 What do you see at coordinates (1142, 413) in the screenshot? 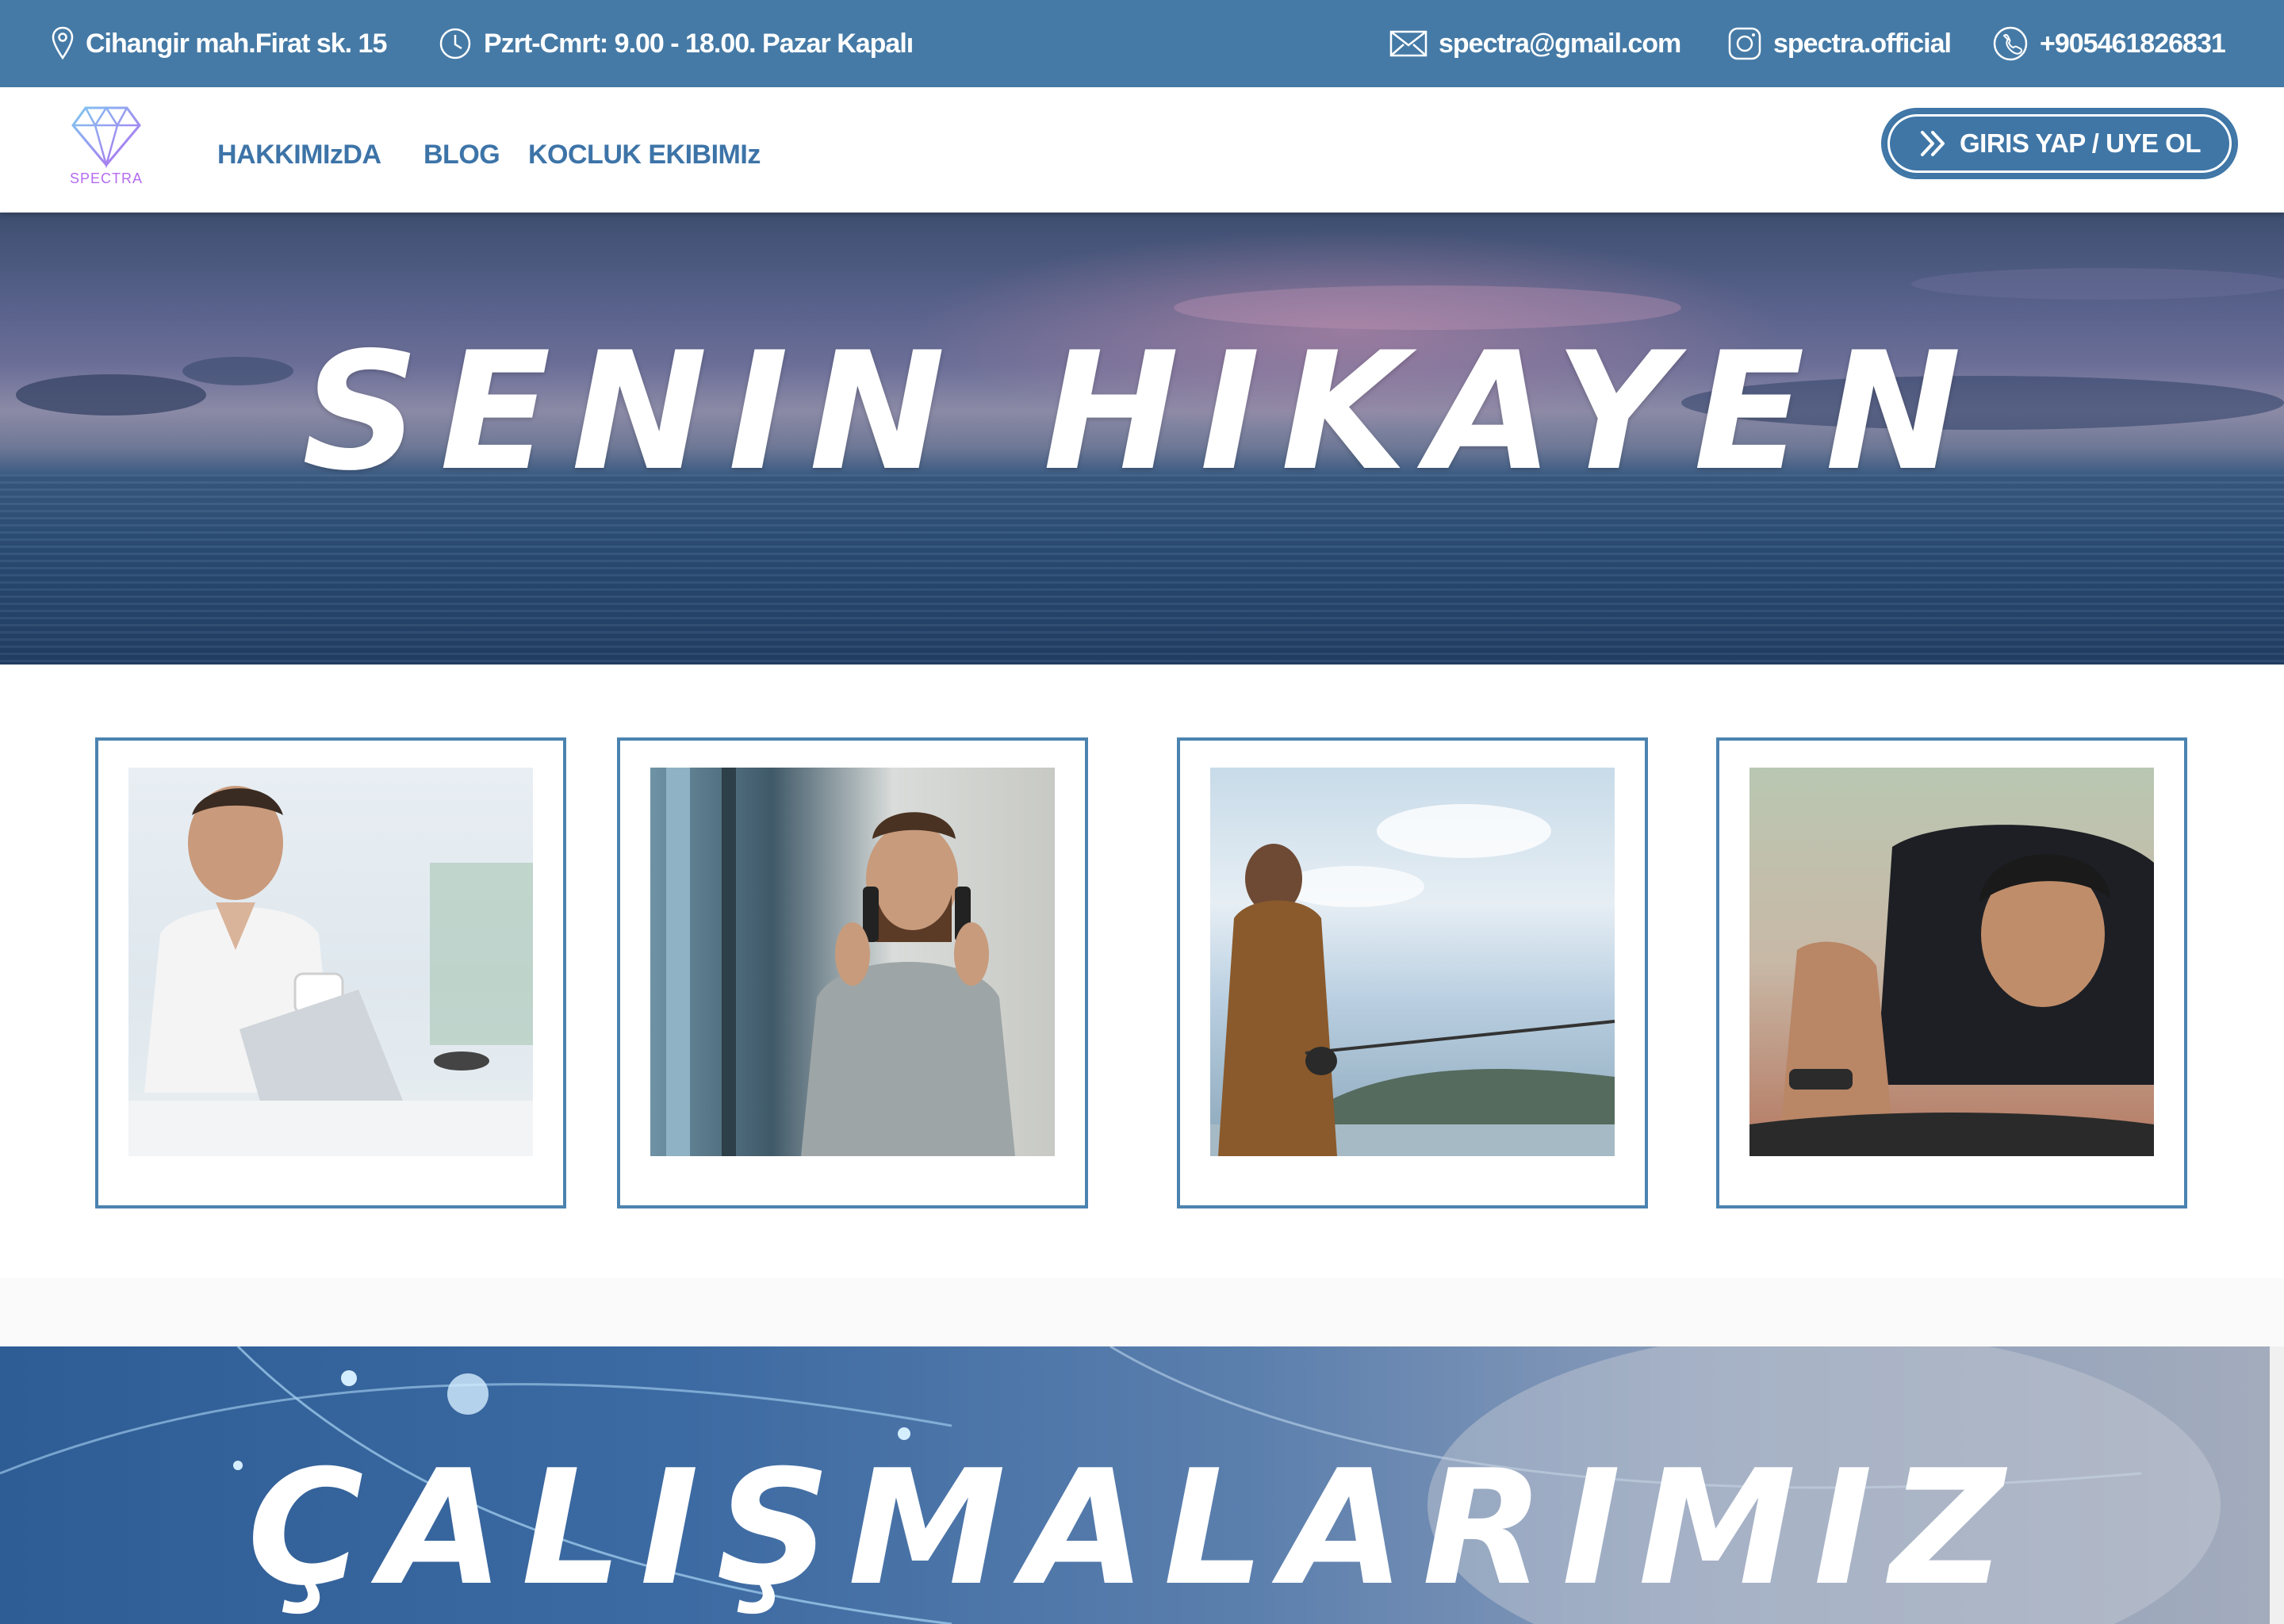
I see `hero-title: SENIN HIKAYEN` at bounding box center [1142, 413].